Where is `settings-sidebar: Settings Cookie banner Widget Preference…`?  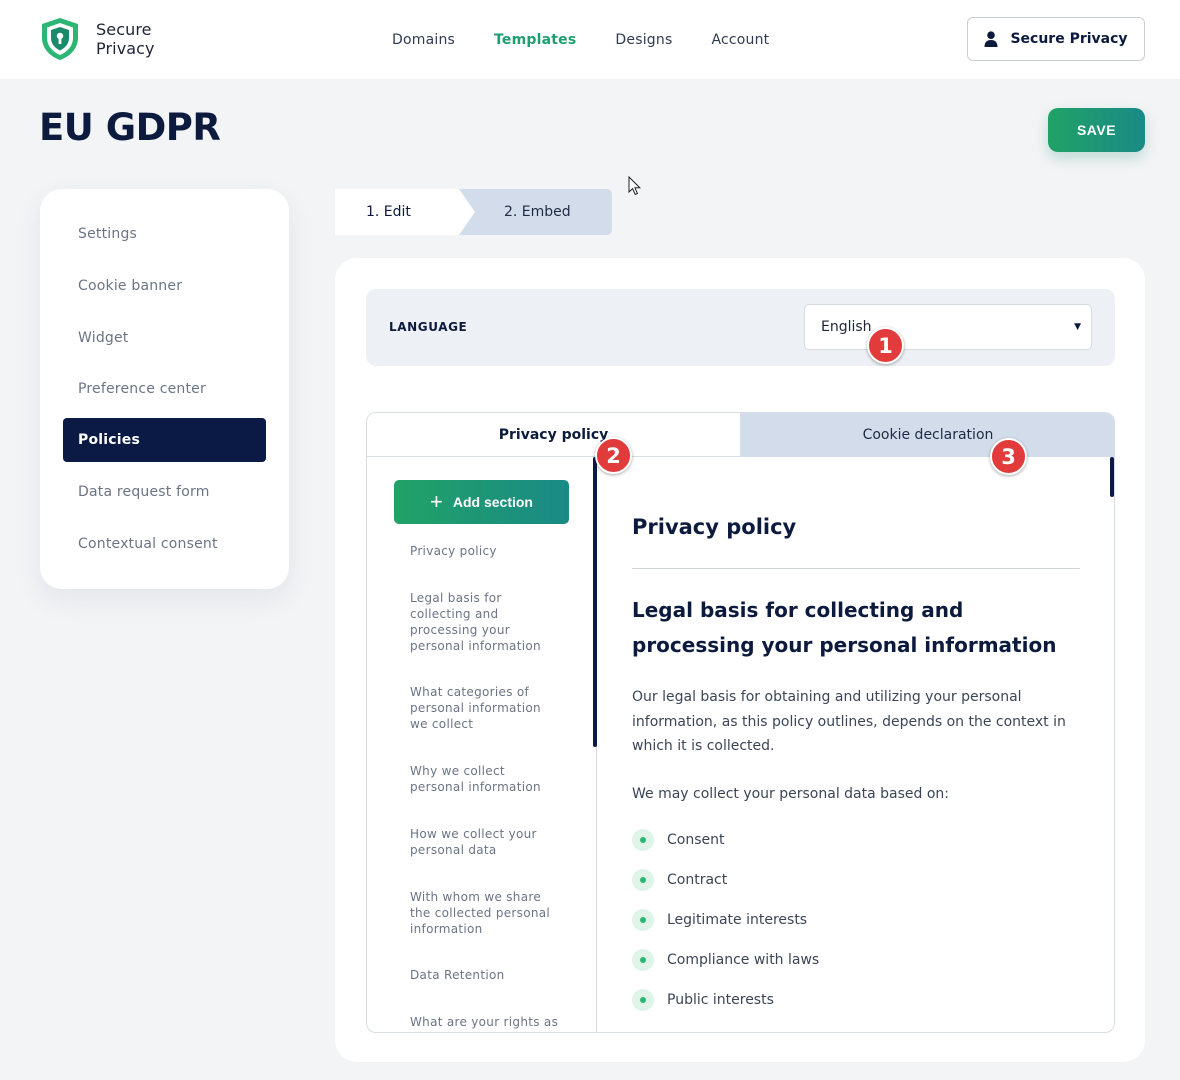
settings-sidebar: Settings Cookie banner Widget Preference… is located at coordinates (164, 389).